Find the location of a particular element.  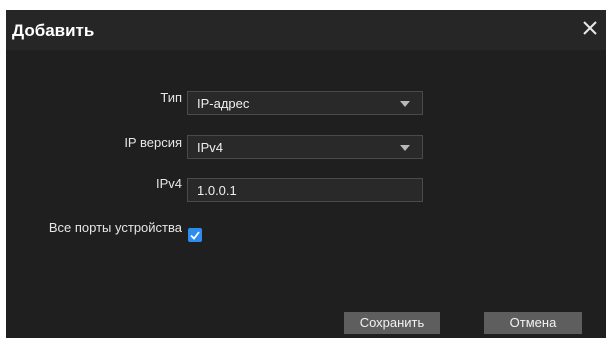

cancel-button: Отмена is located at coordinates (533, 323).